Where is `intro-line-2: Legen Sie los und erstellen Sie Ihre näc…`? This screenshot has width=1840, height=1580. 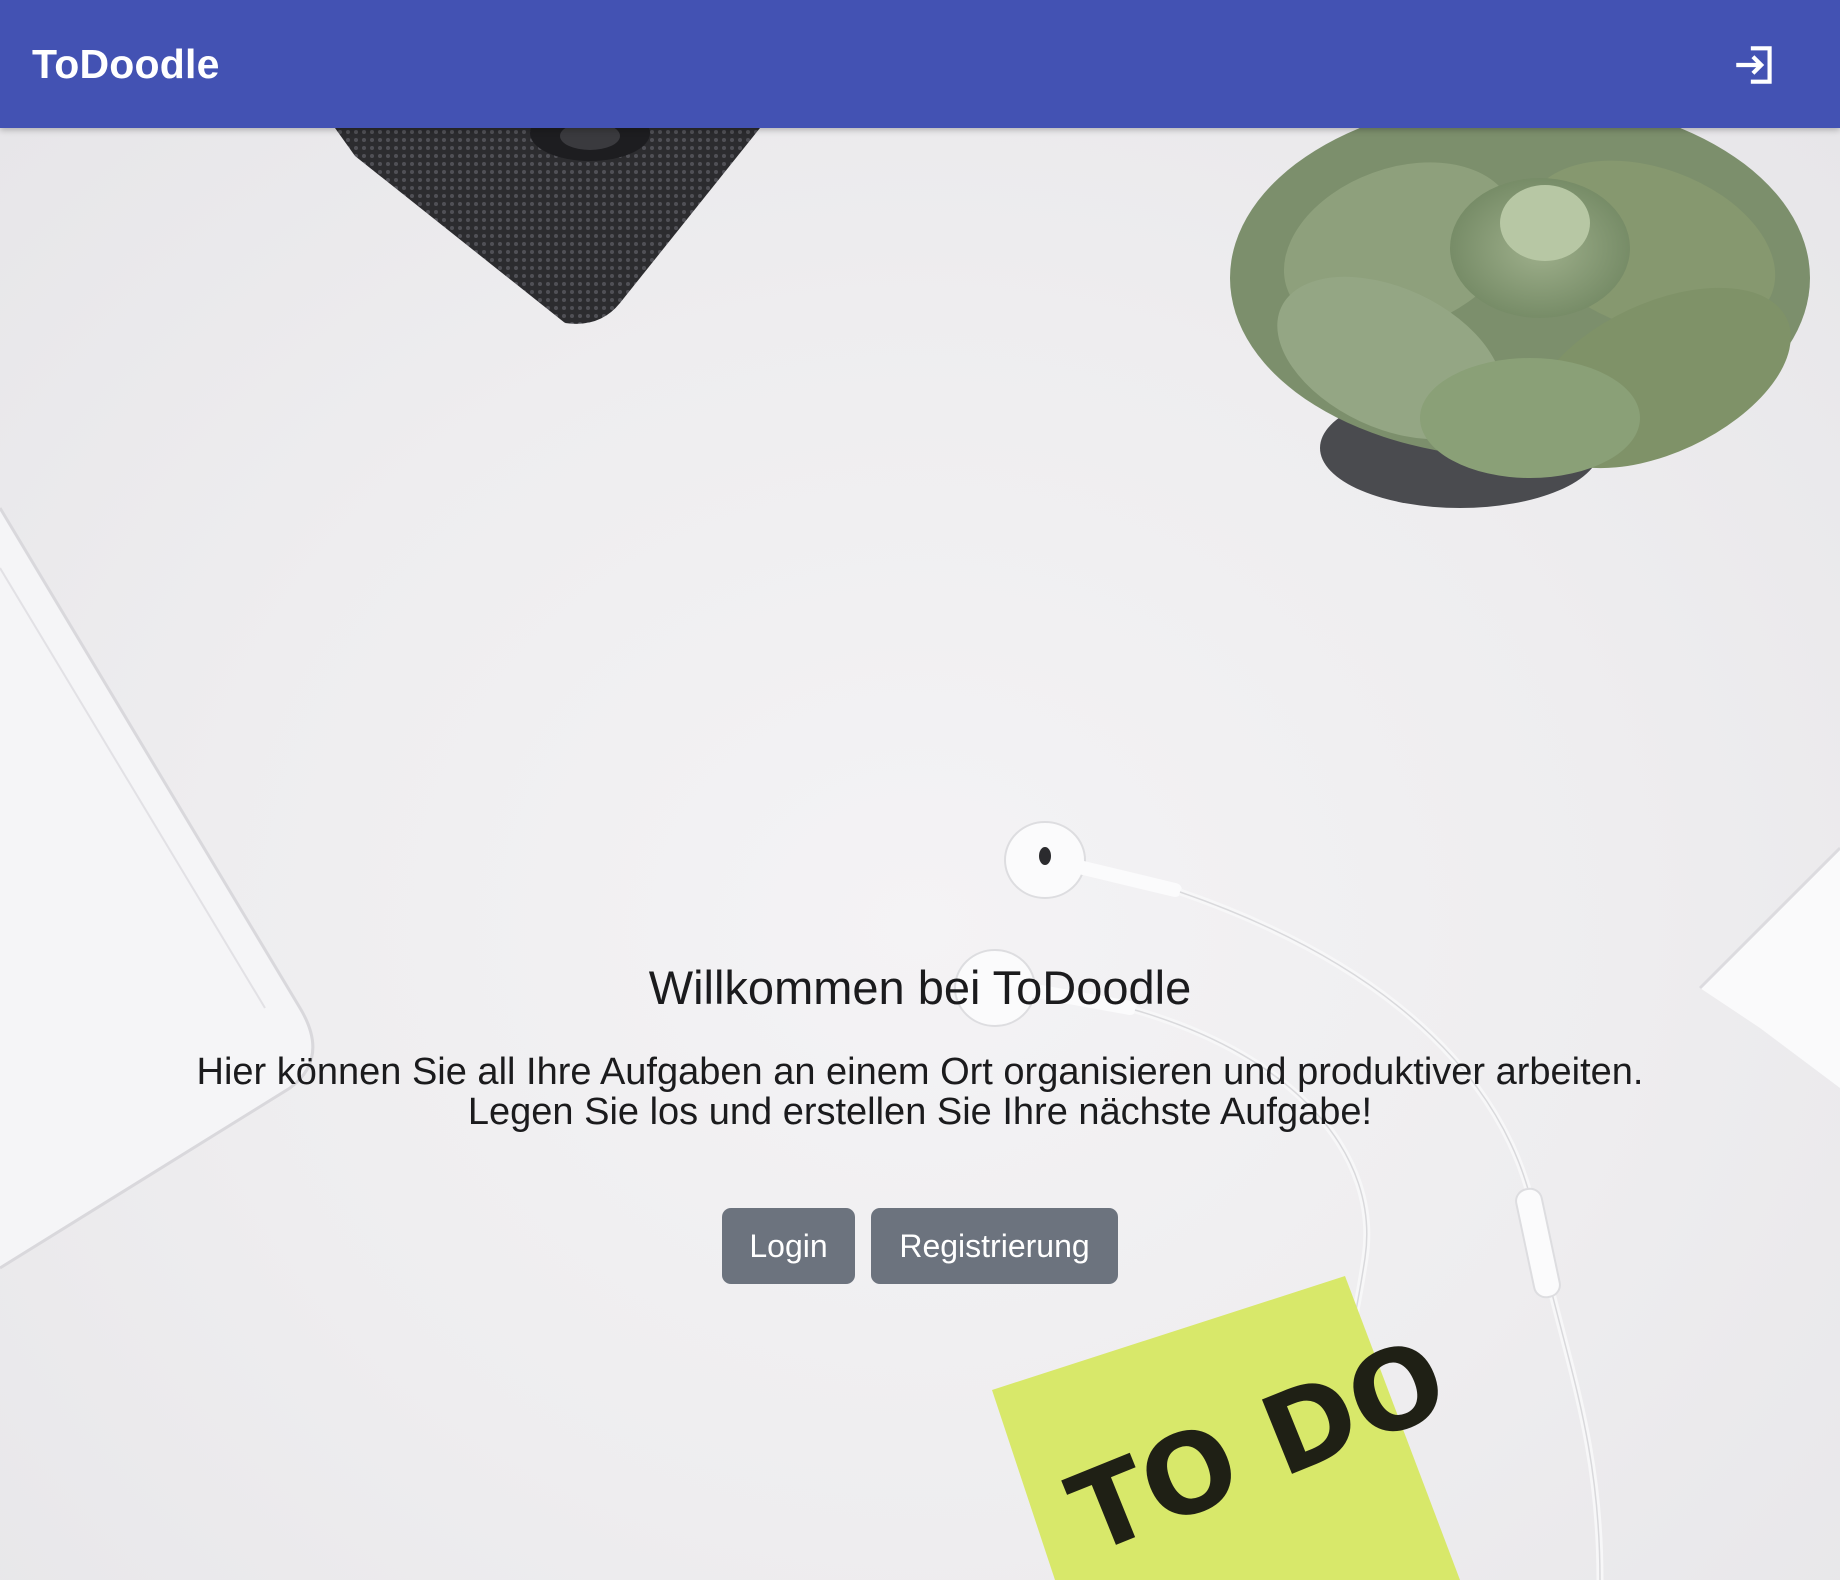
intro-line-2: Legen Sie los und erstellen Sie Ihre näc… is located at coordinates (920, 1112).